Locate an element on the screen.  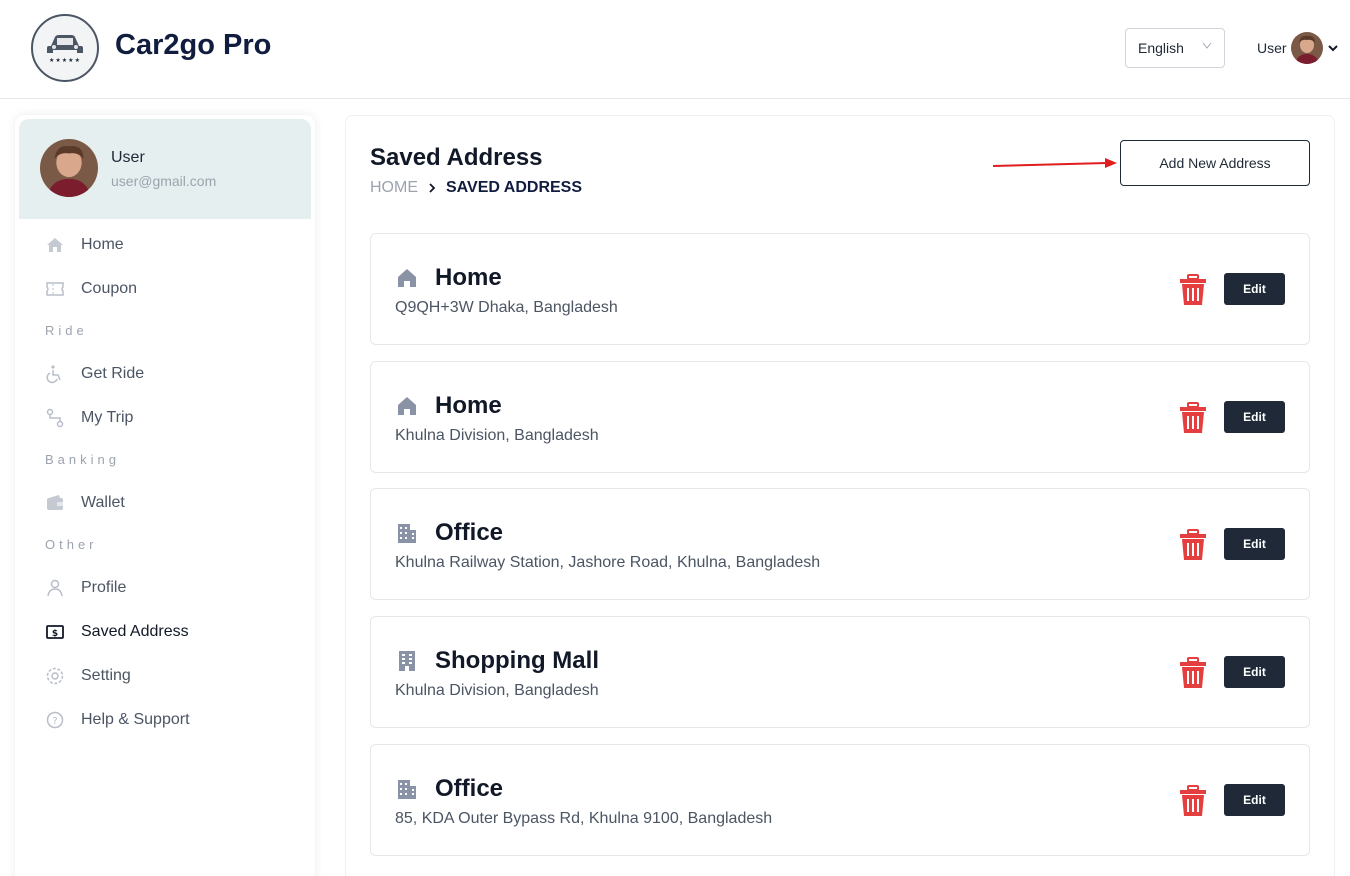
sidebar-item-label: Profile is located at coordinates (104, 587).